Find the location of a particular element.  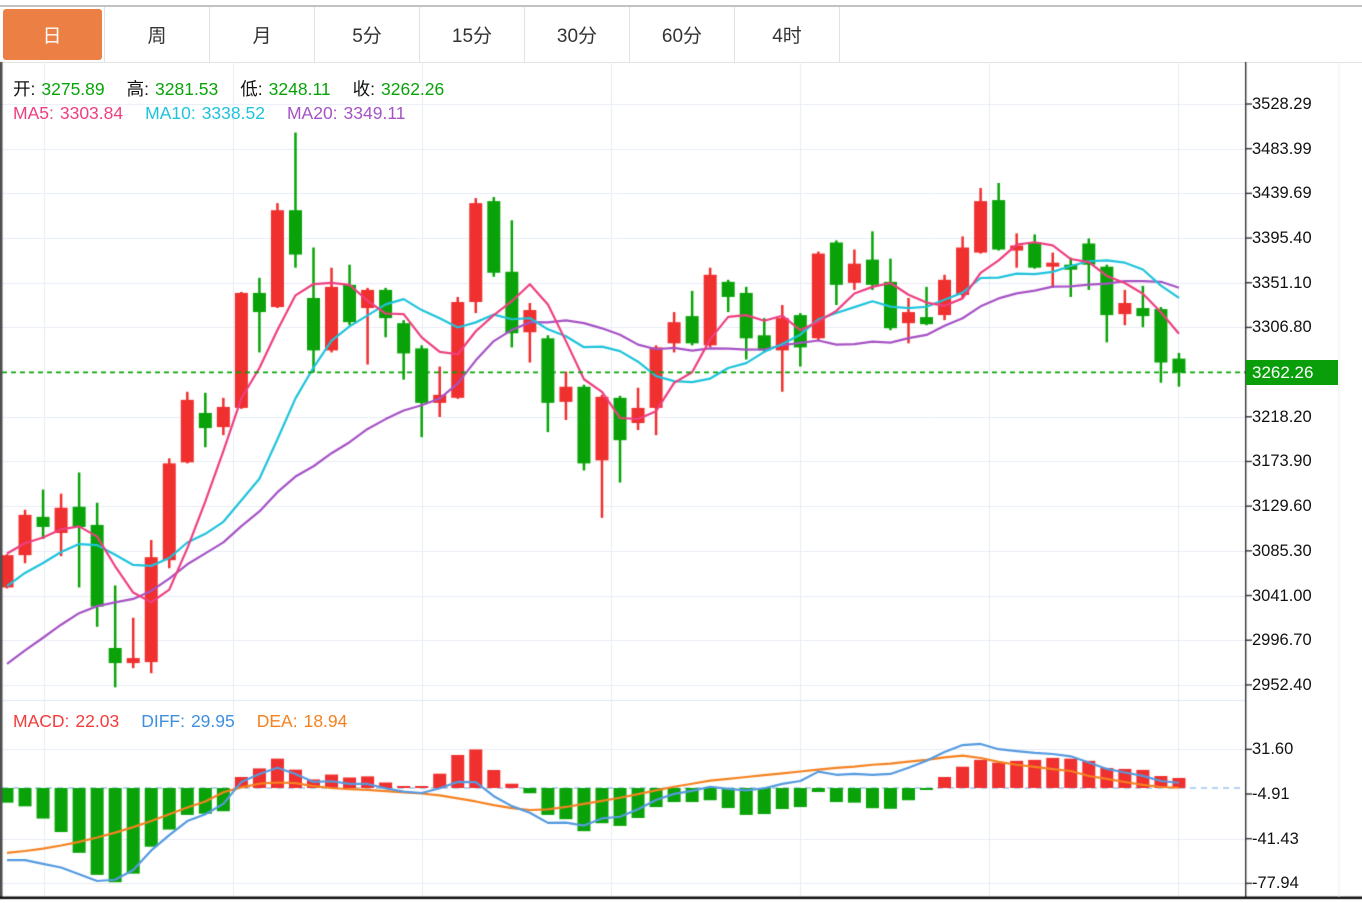

diff-value: 29.95 is located at coordinates (212, 721).